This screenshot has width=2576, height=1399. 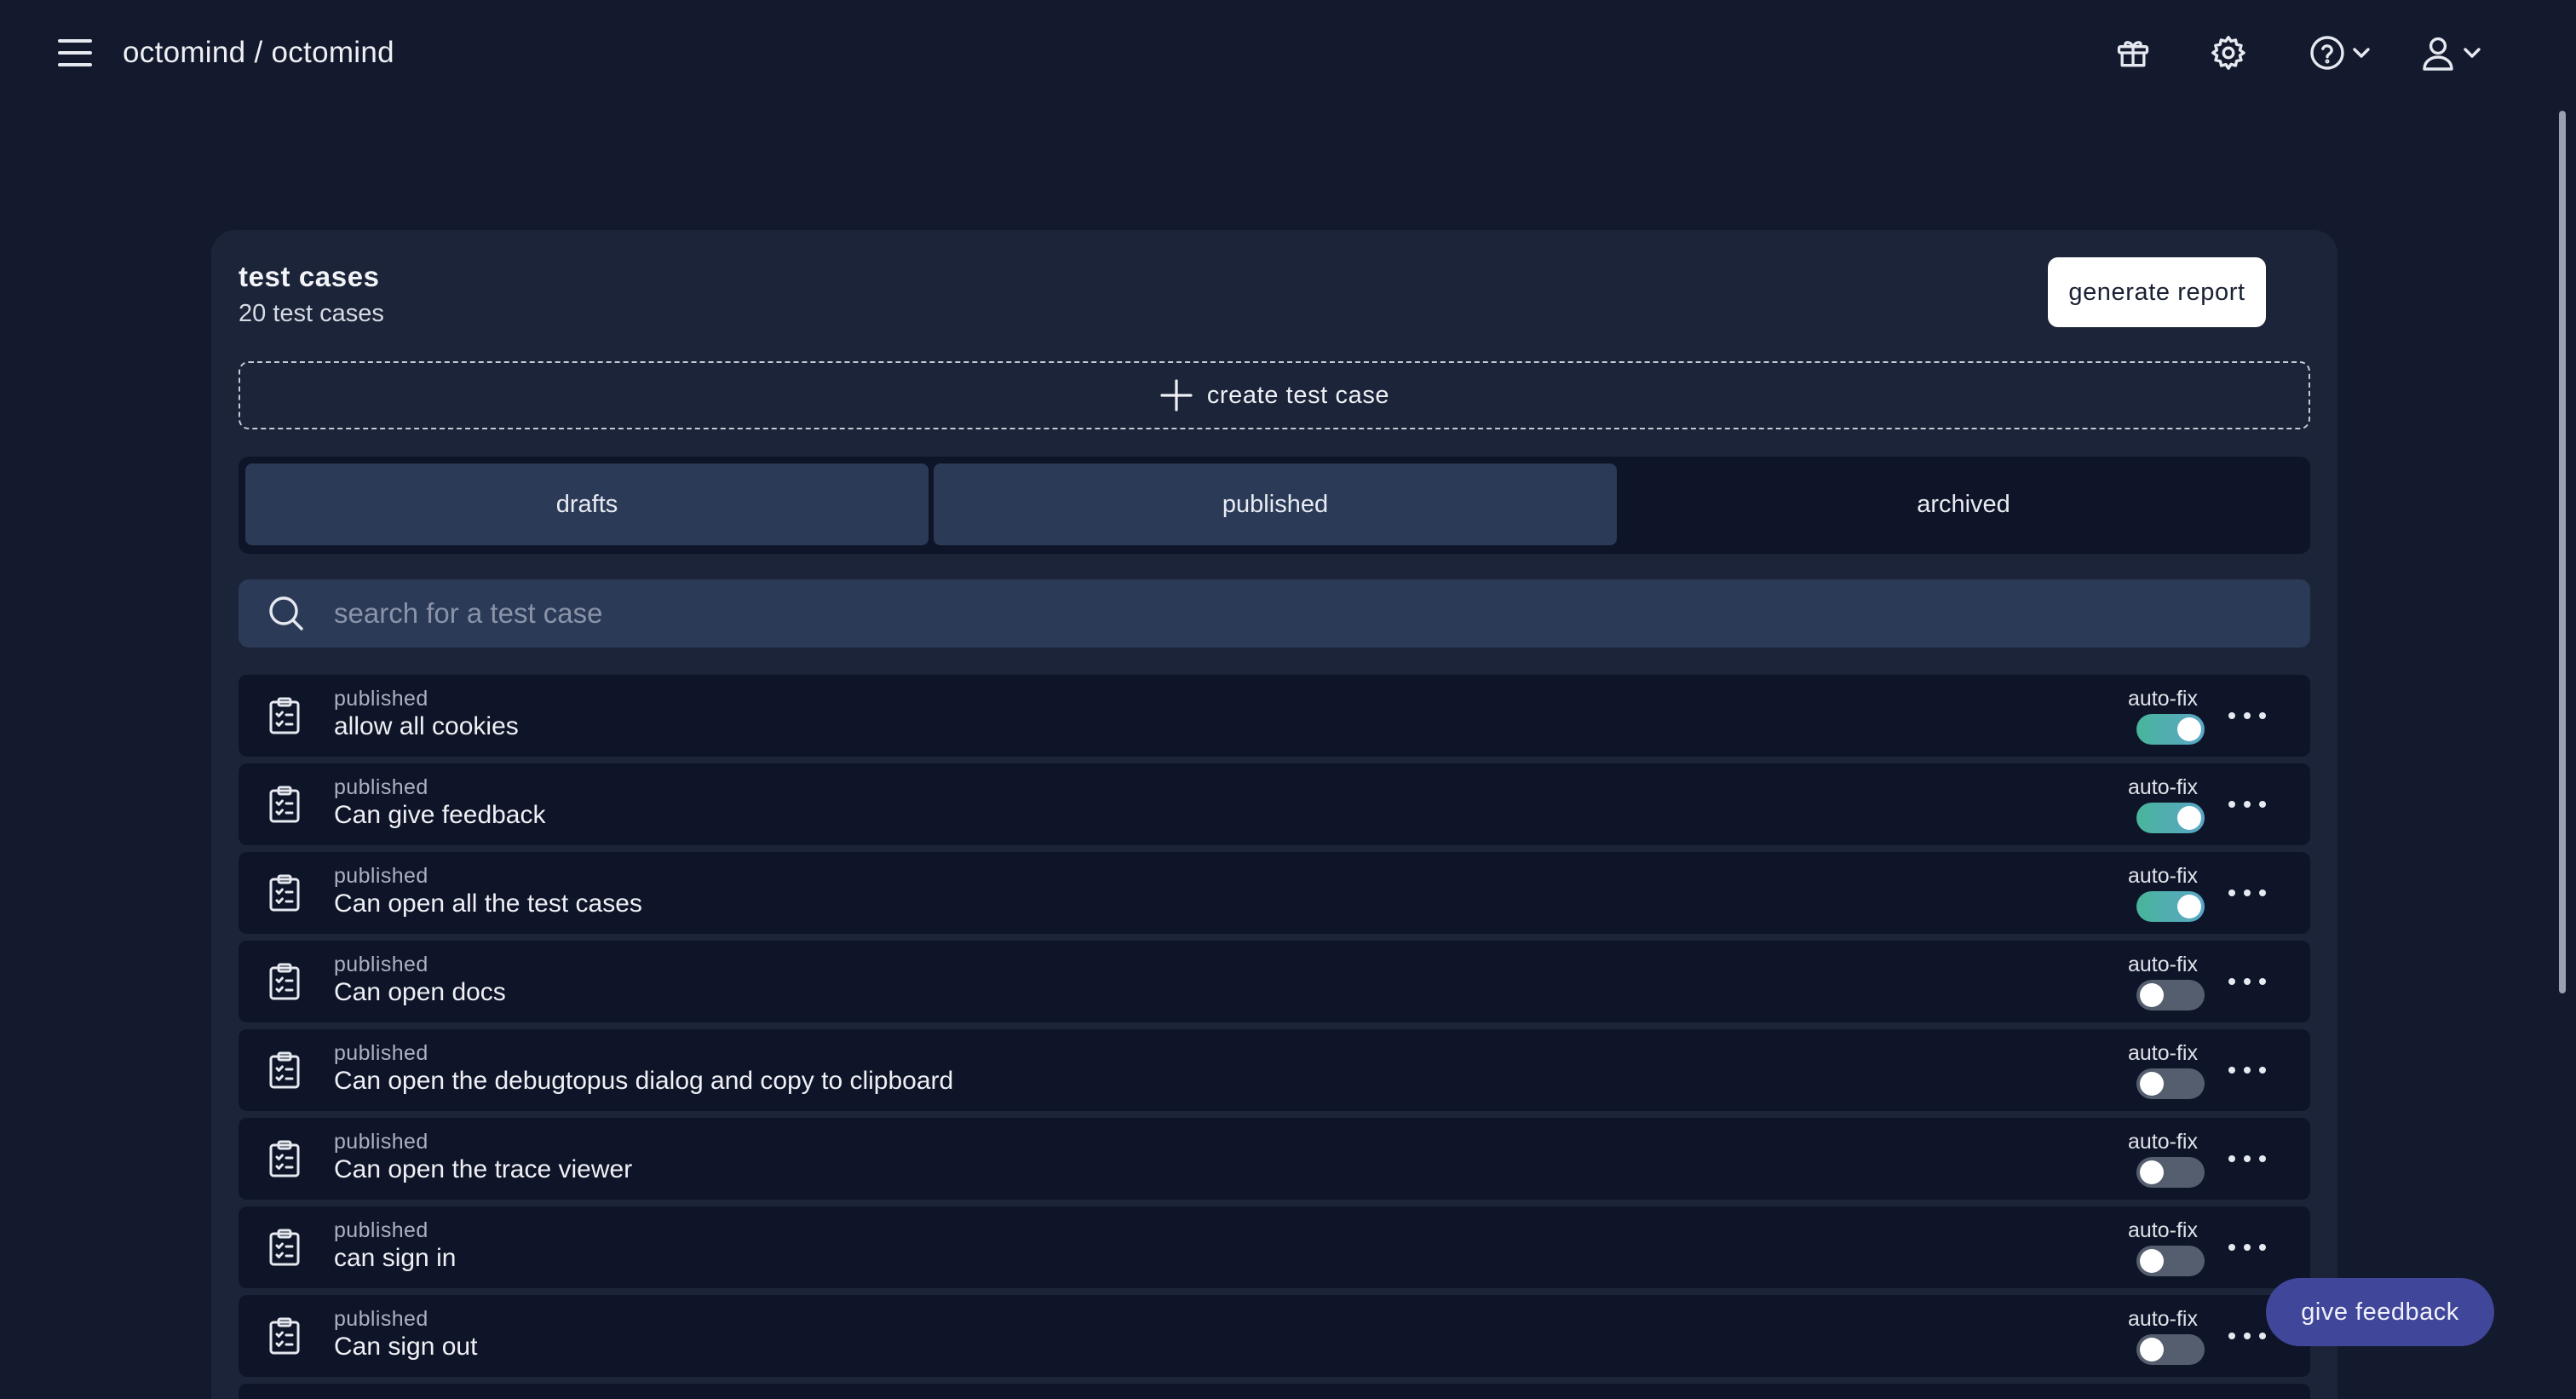 I want to click on tab-archived: archived, so click(x=1964, y=504).